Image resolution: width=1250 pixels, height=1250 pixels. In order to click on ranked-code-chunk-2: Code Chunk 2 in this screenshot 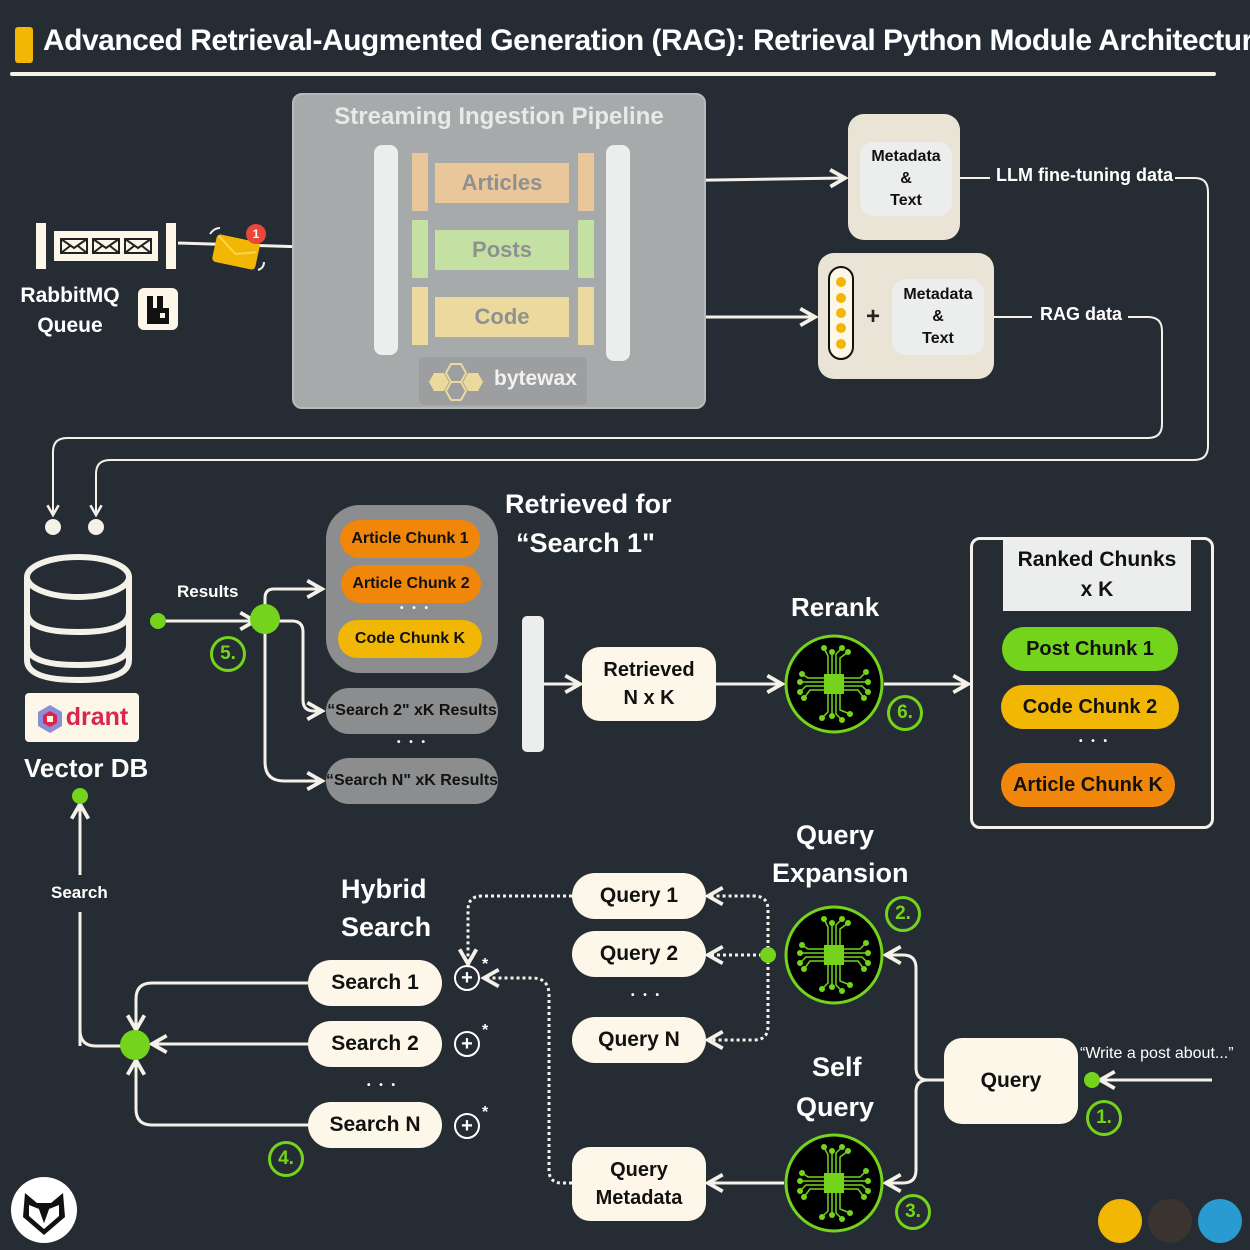, I will do `click(1090, 707)`.